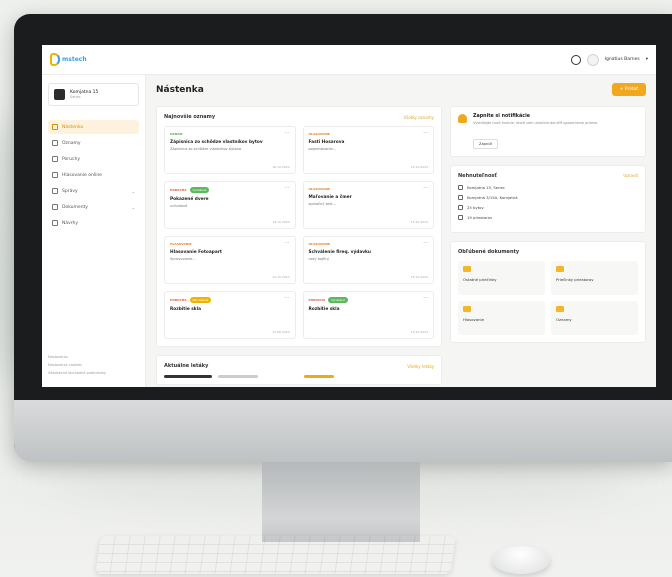  What do you see at coordinates (473, 319) in the screenshot?
I see `folder-label: Hlasovanie` at bounding box center [473, 319].